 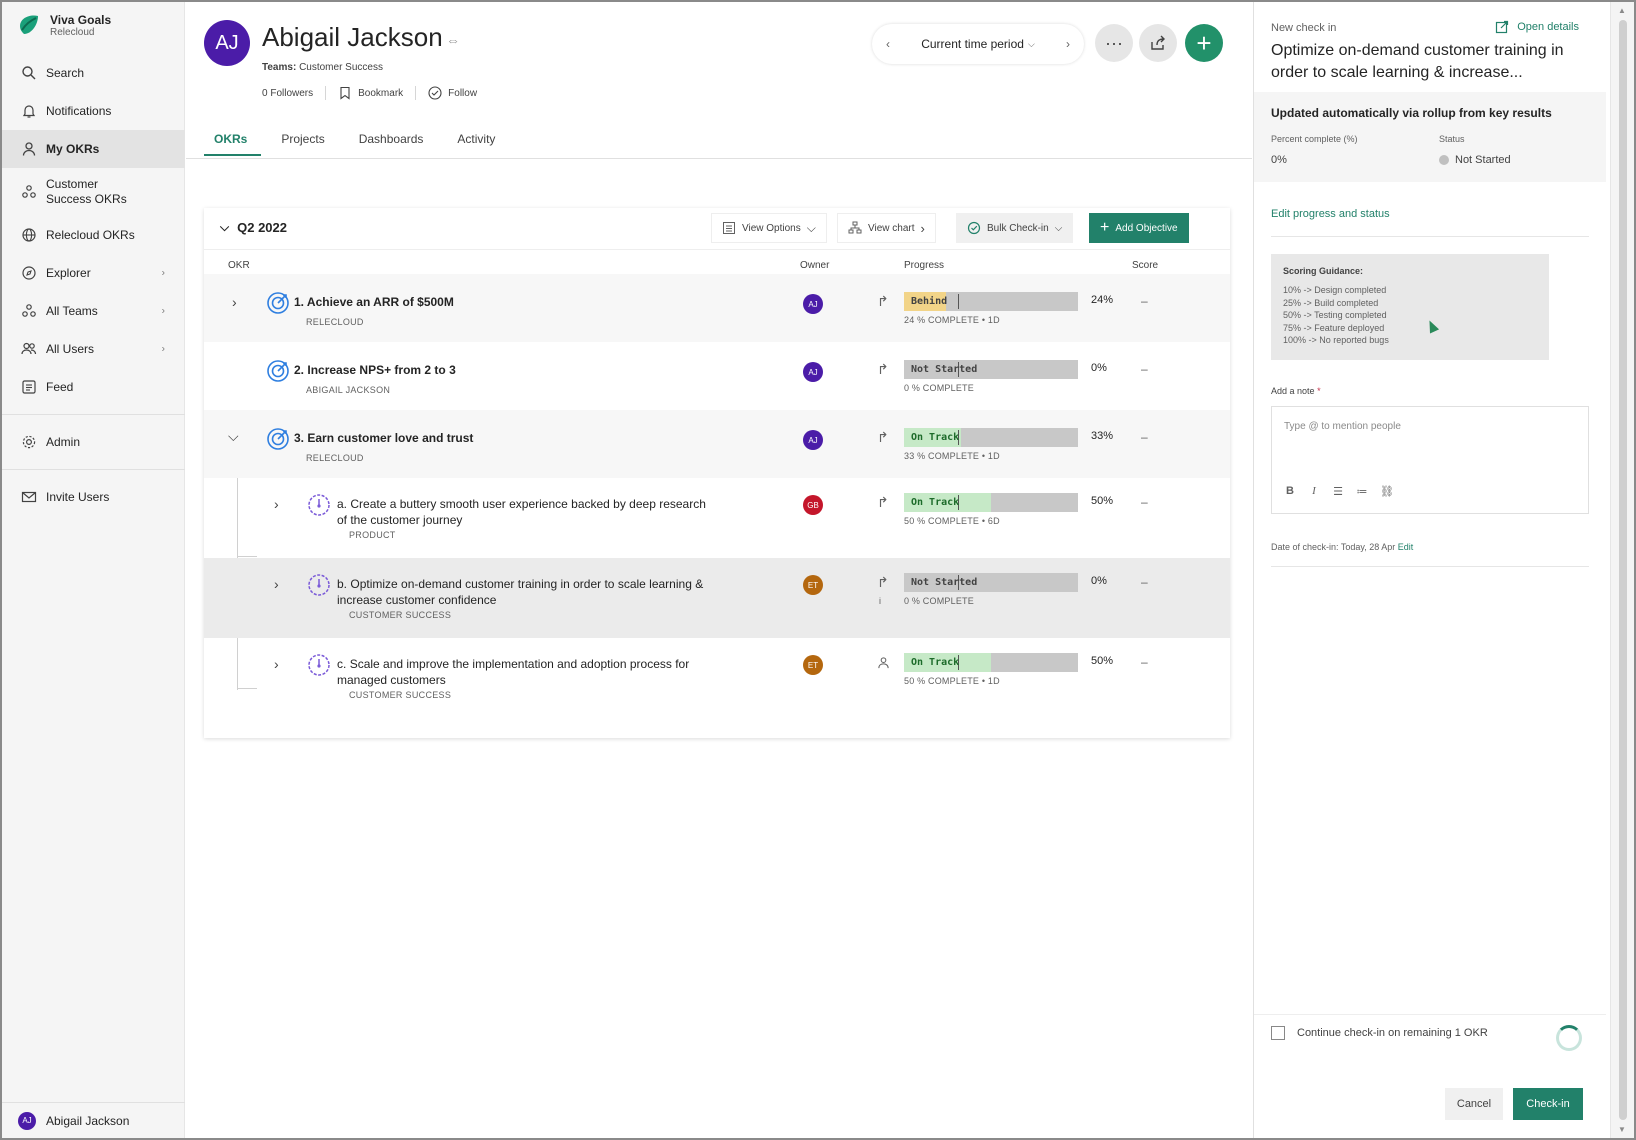 I want to click on okr-title: 3. Earn customer love and trust, so click(x=383, y=438).